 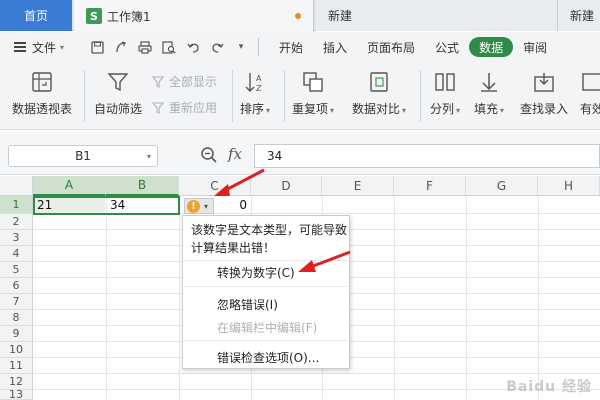 I want to click on tab-workbook: S 工作簿1, so click(x=194, y=16).